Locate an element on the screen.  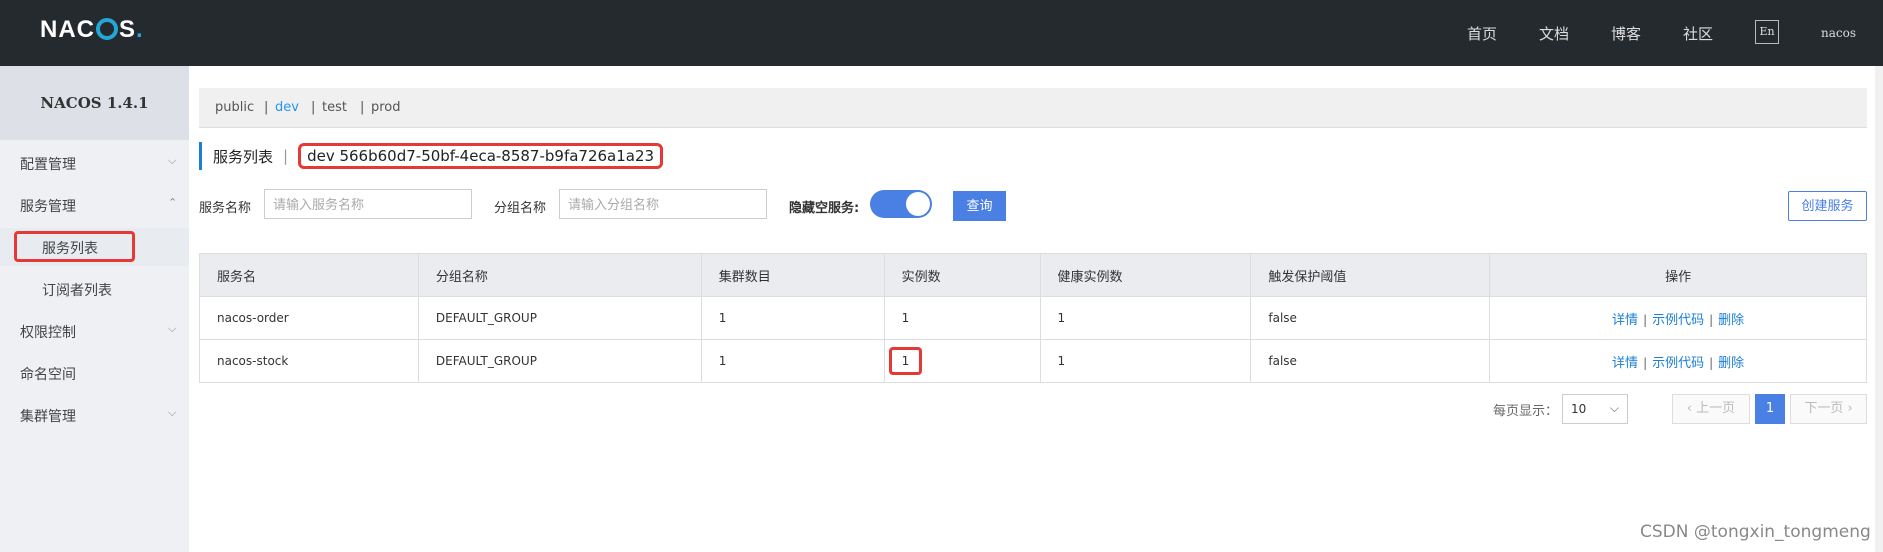
namespace-prod: prod is located at coordinates (386, 107).